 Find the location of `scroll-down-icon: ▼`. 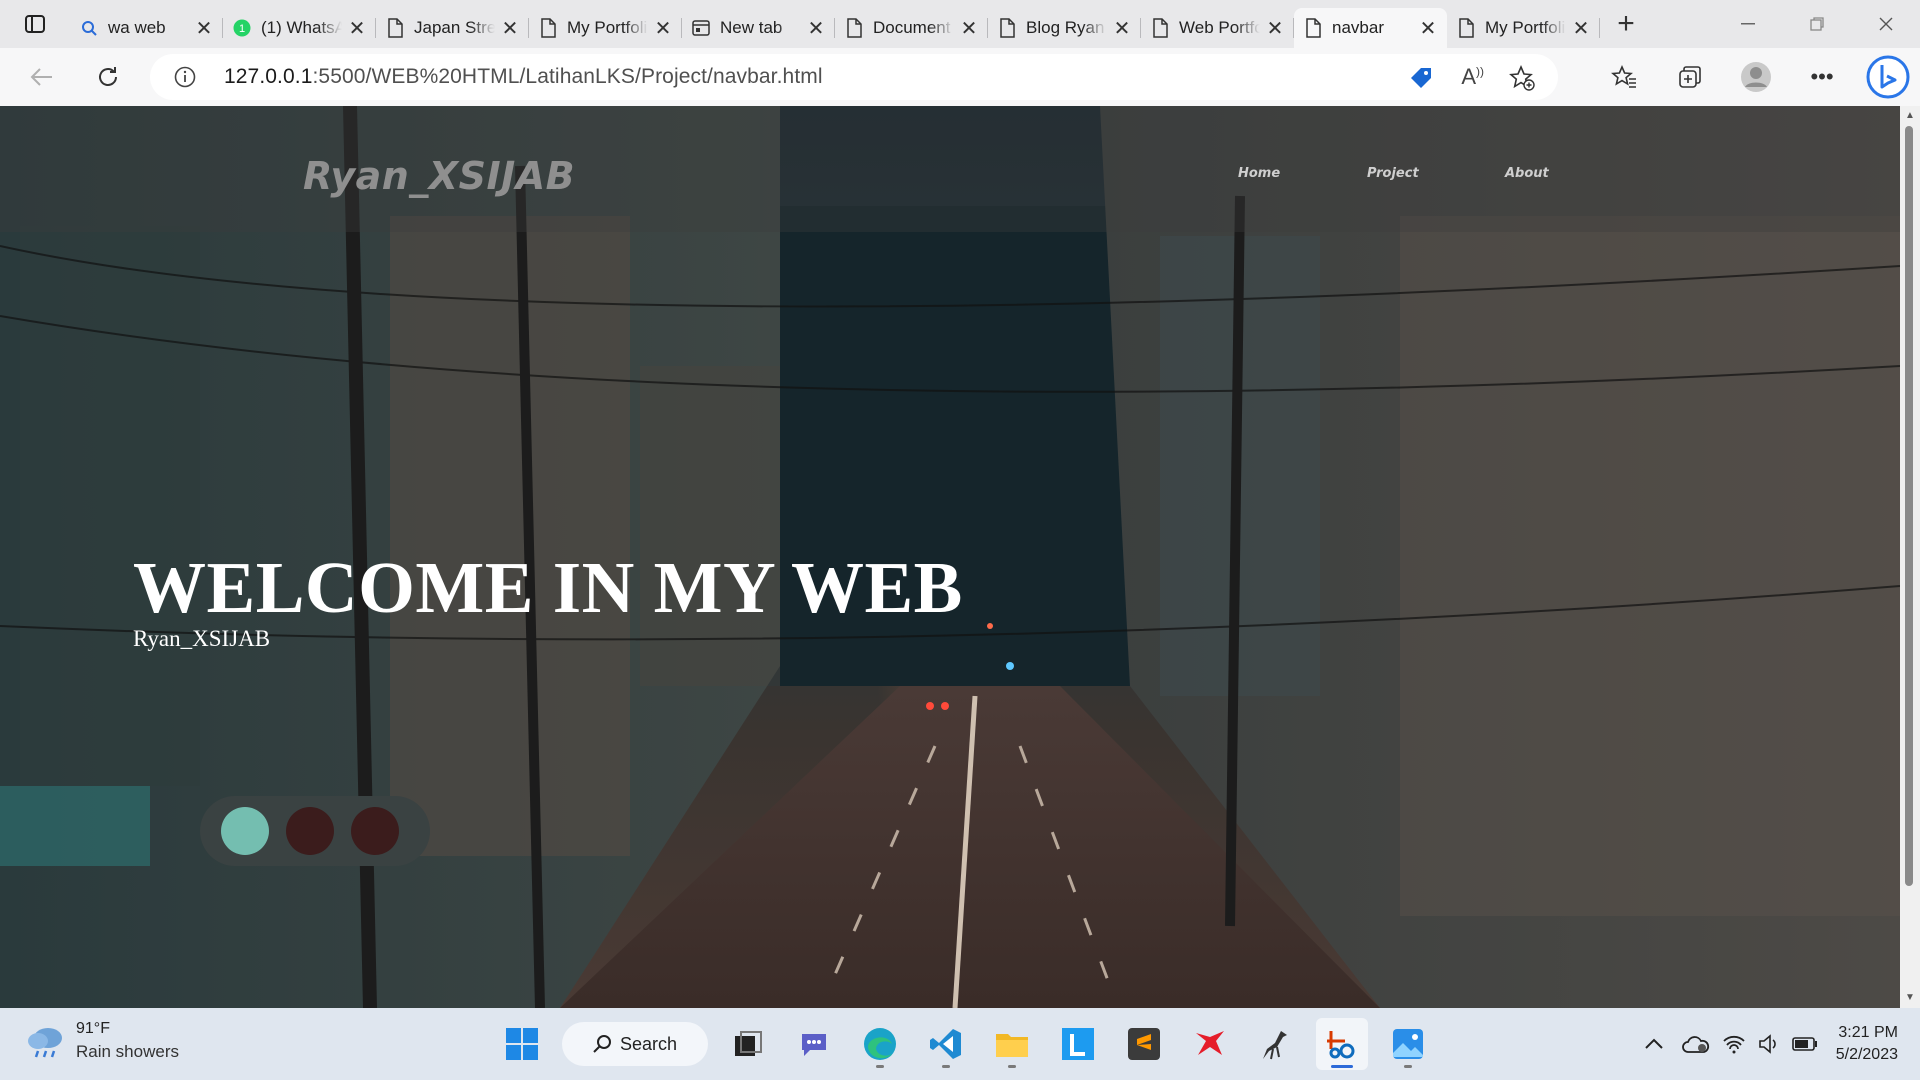

scroll-down-icon: ▼ is located at coordinates (1910, 998).